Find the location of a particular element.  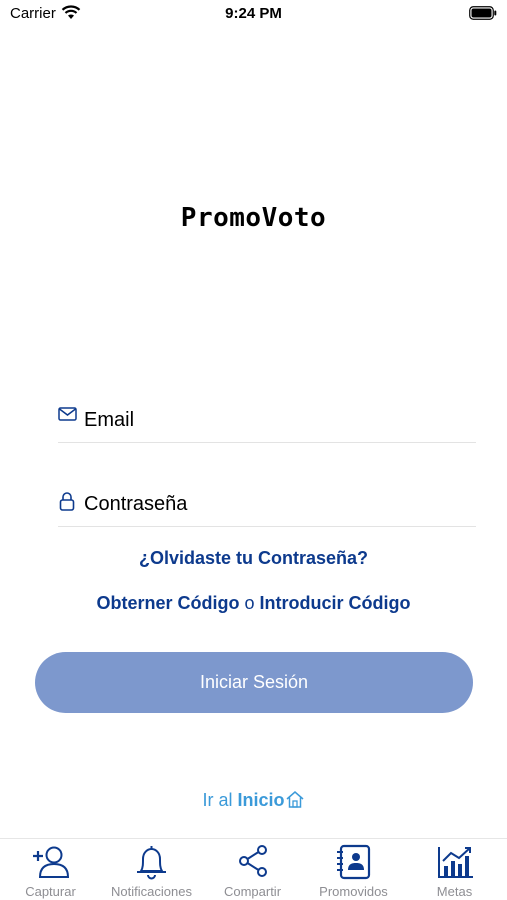

bell-icon is located at coordinates (151, 863).